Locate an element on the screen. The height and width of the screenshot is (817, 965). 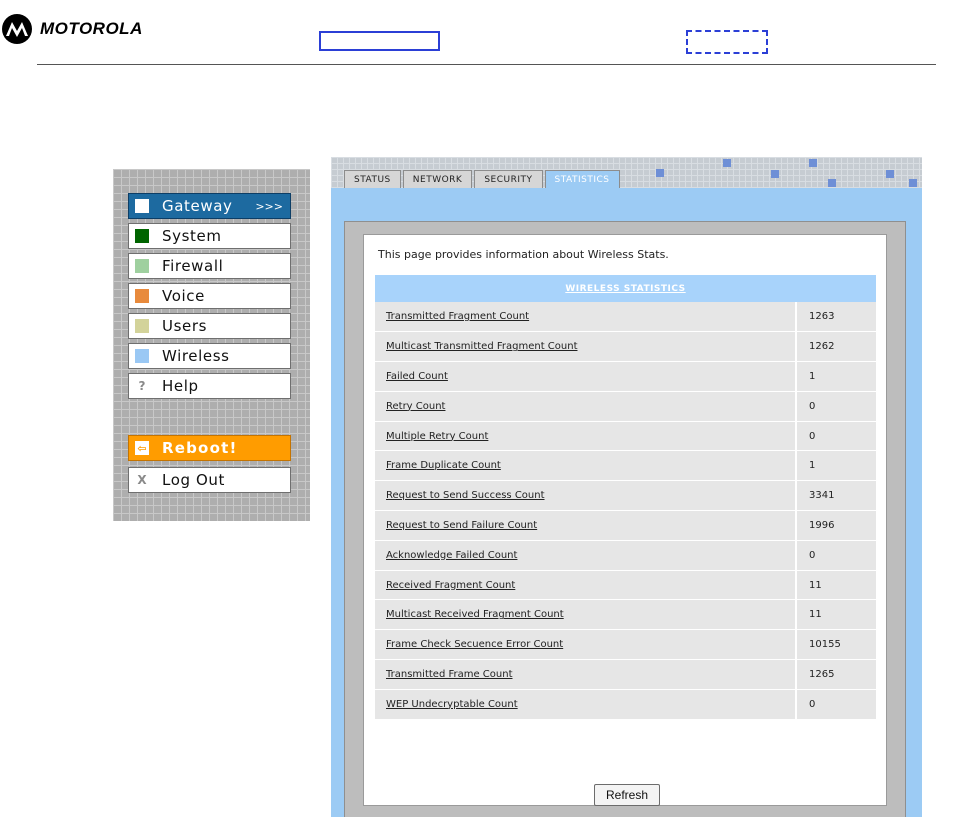
tab-network: NETWORK is located at coordinates (437, 179).